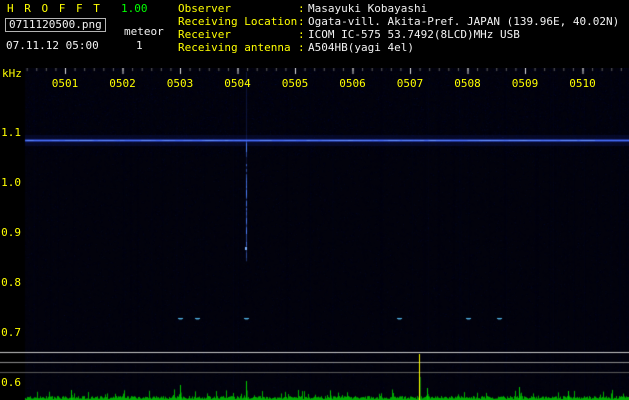 This screenshot has height=400, width=629. I want to click on info-value: A504HB(yagi 4el), so click(361, 47).